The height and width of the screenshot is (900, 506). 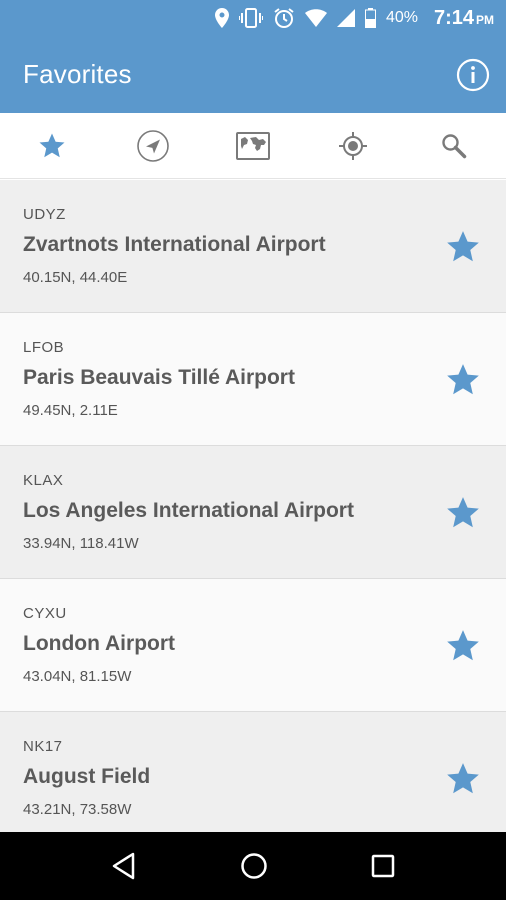 I want to click on airport-coords: 43.04N, 81.15W, so click(x=77, y=676).